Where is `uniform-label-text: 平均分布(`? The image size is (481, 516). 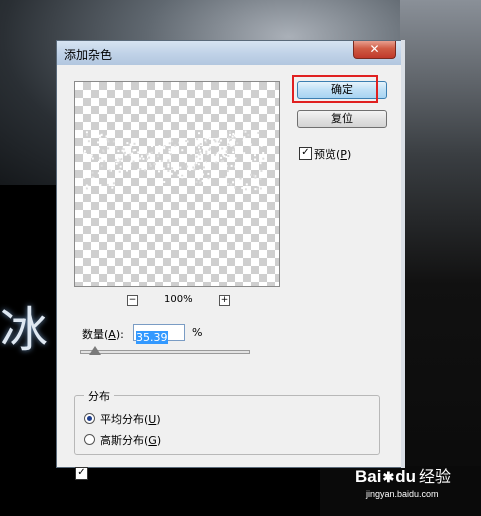
uniform-label-text: 平均分布( is located at coordinates (124, 419).